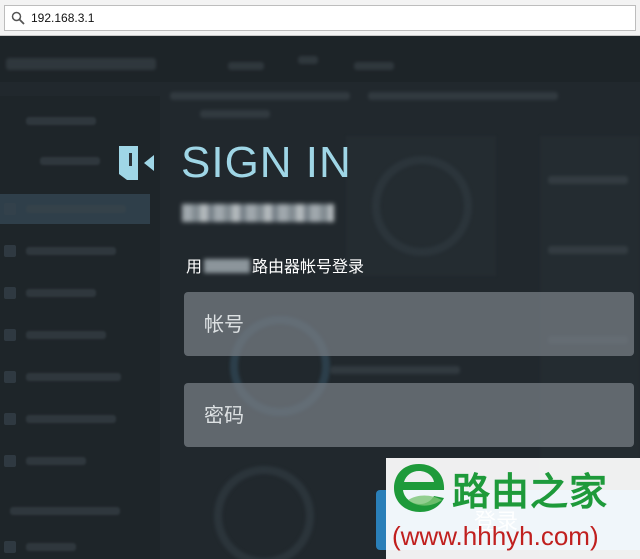  I want to click on watermark-name: 路由之家, so click(530, 492).